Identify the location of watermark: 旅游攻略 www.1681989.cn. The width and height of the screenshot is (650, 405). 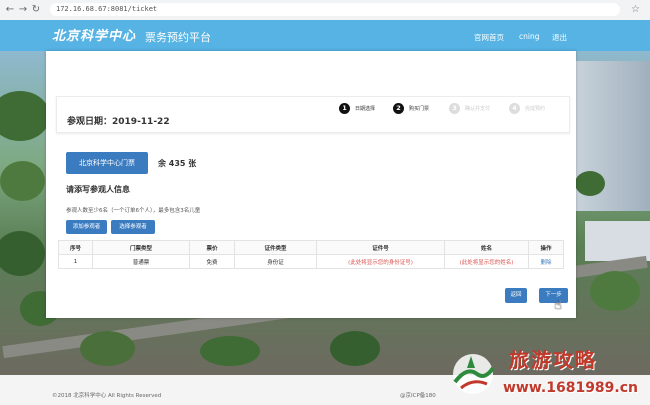
(543, 372).